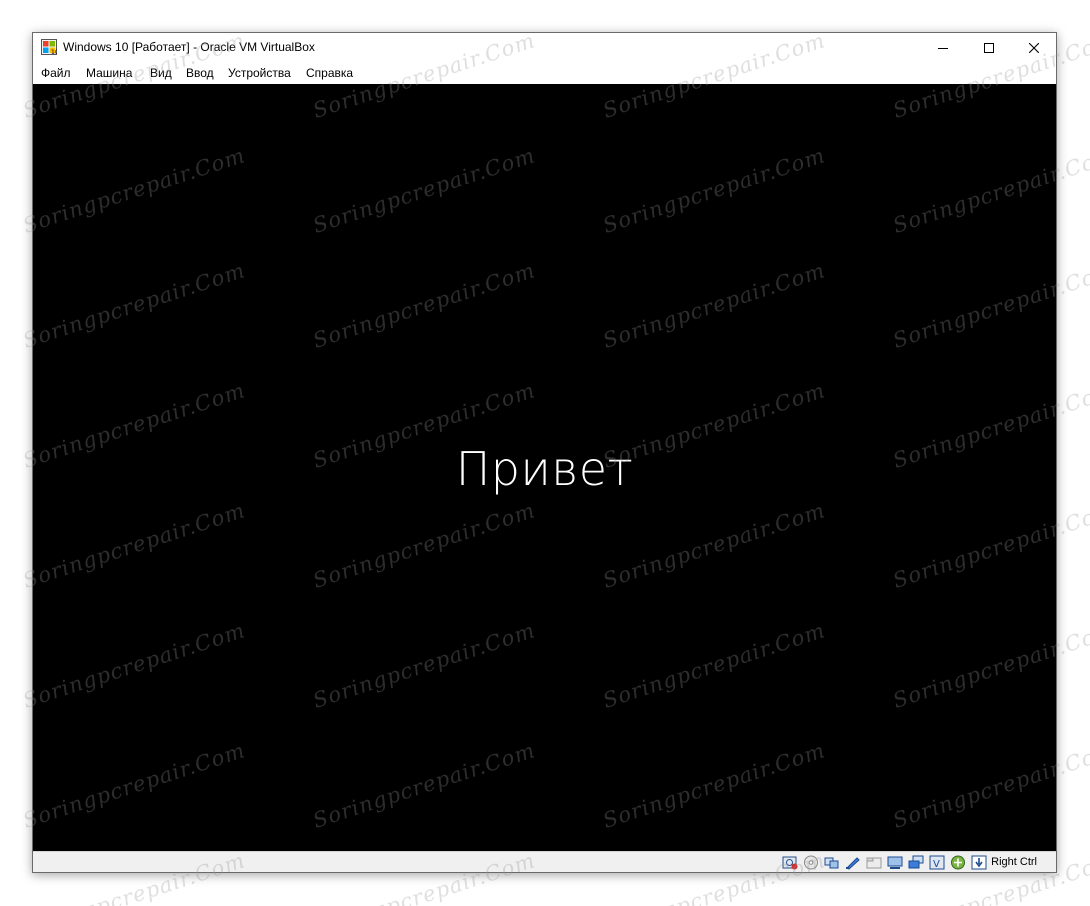  What do you see at coordinates (329, 73) in the screenshot?
I see `menu-help: Справка` at bounding box center [329, 73].